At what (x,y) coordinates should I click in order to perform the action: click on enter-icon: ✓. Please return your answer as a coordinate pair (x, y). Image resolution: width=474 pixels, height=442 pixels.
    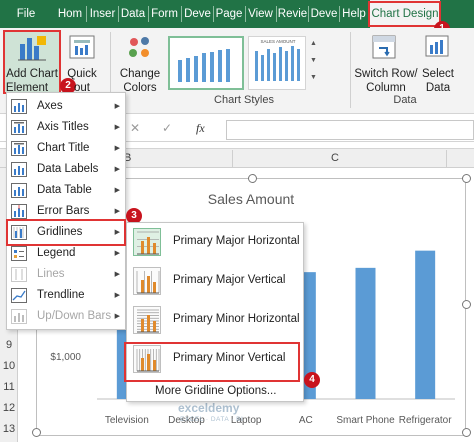
    Looking at the image, I should click on (167, 128).